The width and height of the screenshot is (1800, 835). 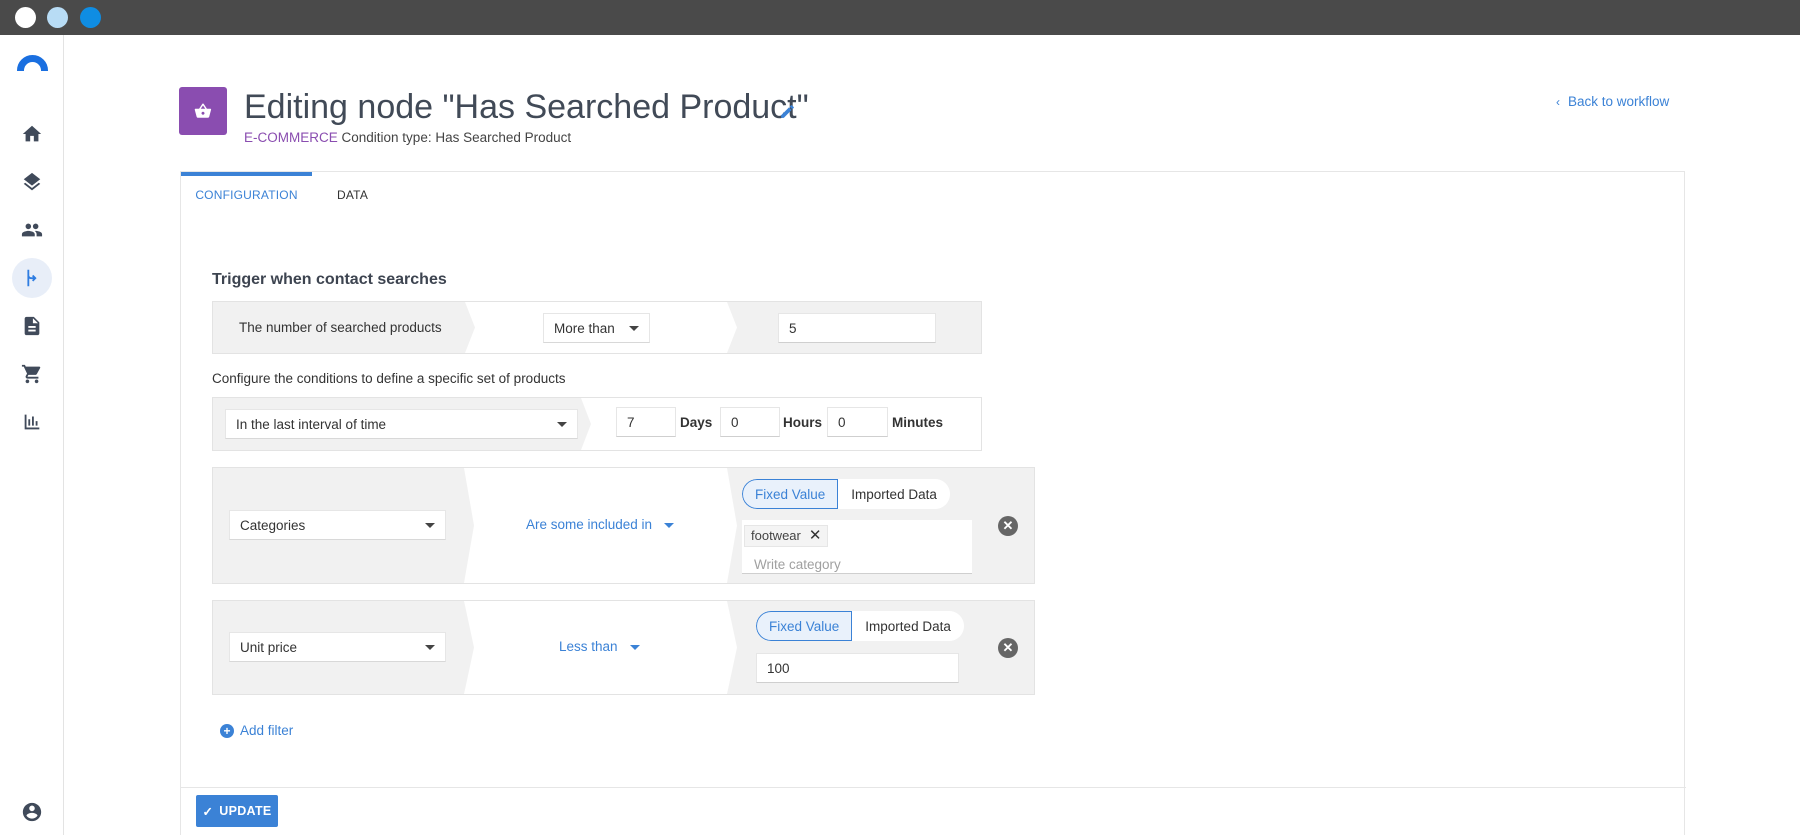 What do you see at coordinates (857, 547) in the screenshot?
I see `category-tag-input: footwear ✕ Write category` at bounding box center [857, 547].